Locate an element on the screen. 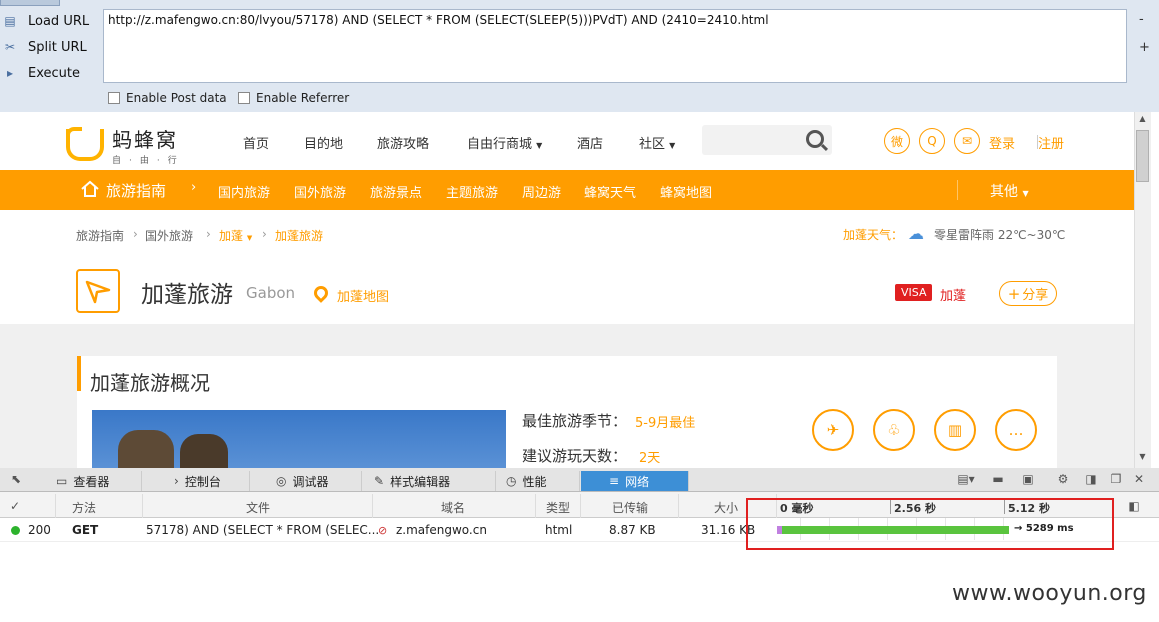 The height and width of the screenshot is (622, 1159). close-icon: ✕ is located at coordinates (1139, 480).